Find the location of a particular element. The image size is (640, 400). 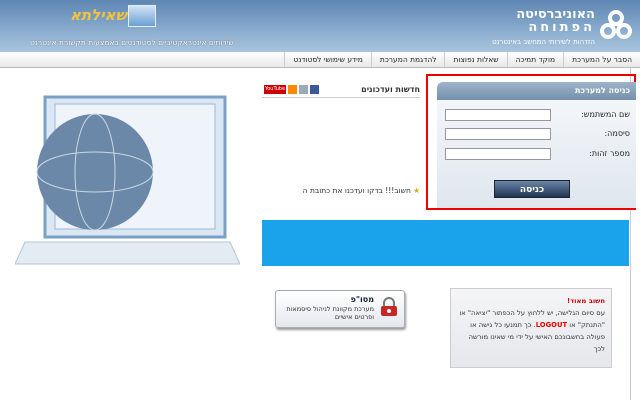

username-input is located at coordinates (498, 114).